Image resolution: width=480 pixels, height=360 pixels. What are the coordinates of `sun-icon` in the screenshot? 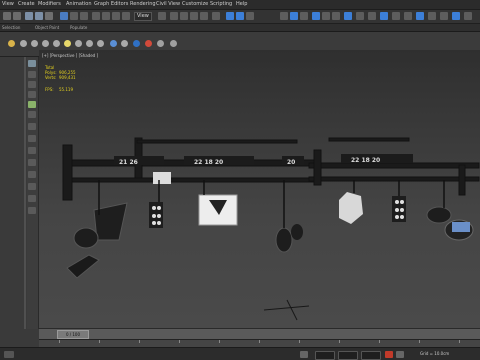 It's located at (67, 43).